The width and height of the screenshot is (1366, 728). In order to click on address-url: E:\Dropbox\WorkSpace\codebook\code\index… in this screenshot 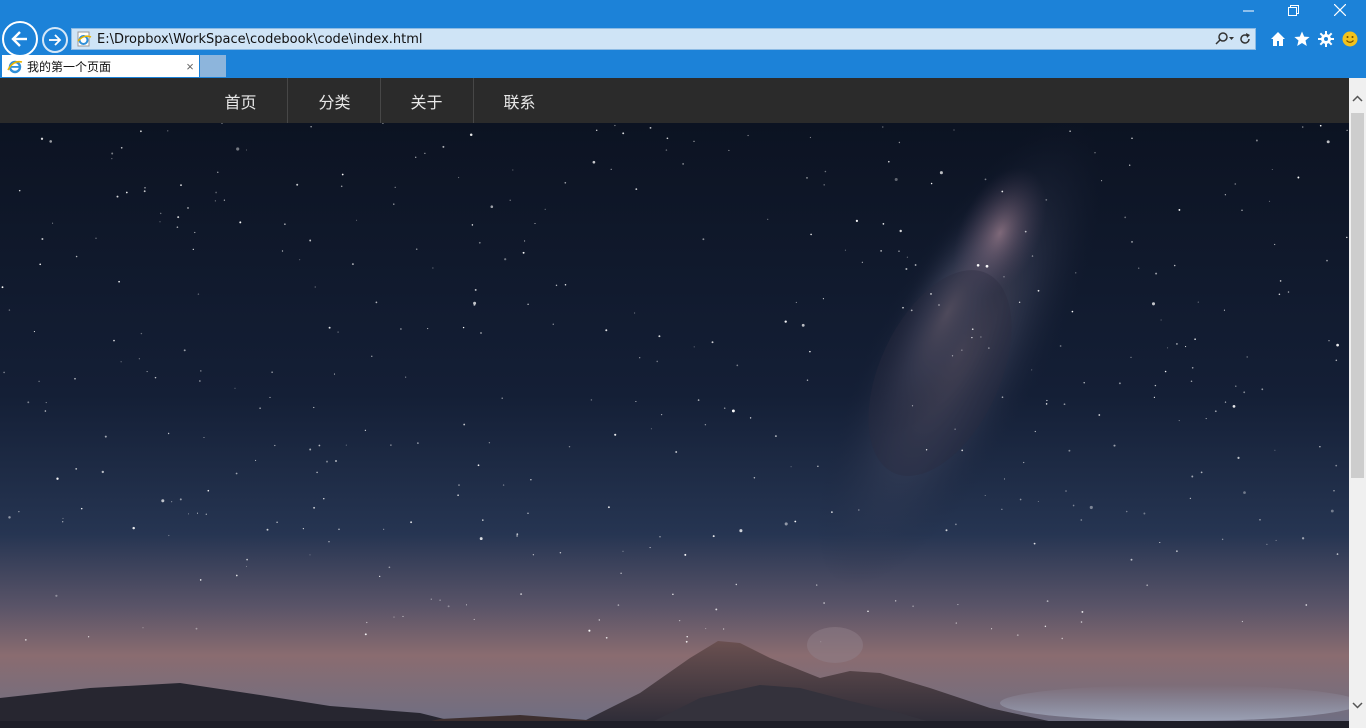, I will do `click(654, 39)`.